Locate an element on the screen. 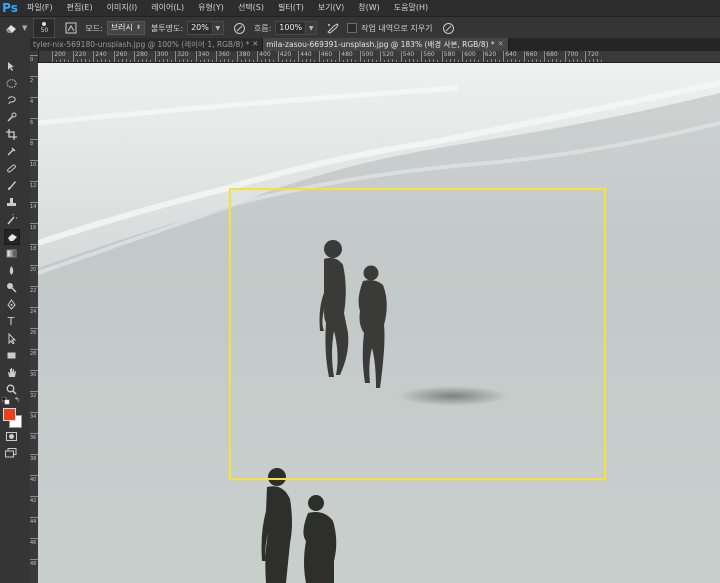 This screenshot has width=720, height=583. clone-stamp-icon is located at coordinates (11, 202).